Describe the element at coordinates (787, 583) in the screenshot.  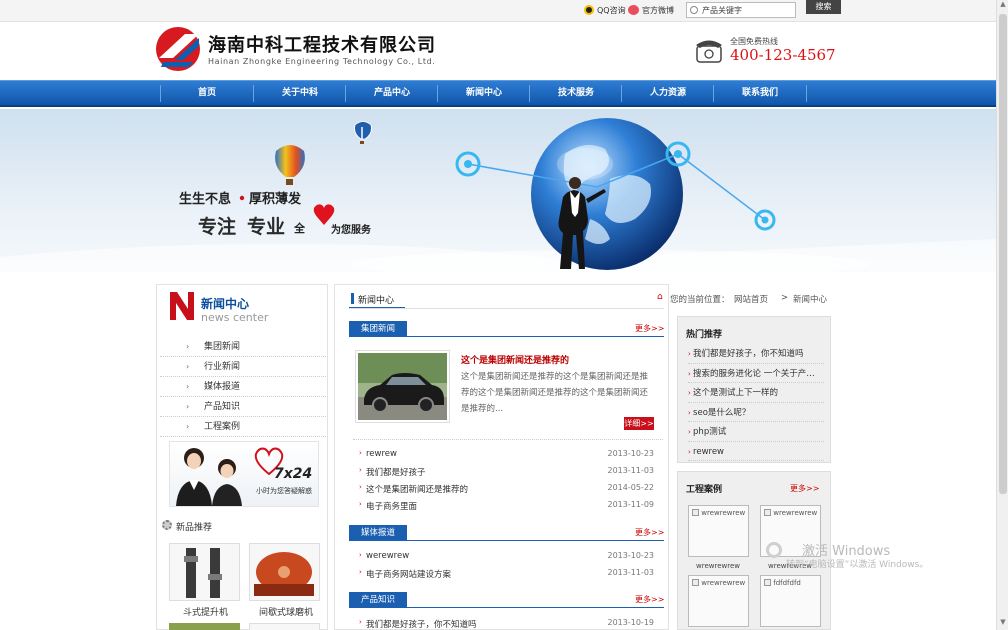
I see `case-image-alt: fdfdfdfd` at that location.